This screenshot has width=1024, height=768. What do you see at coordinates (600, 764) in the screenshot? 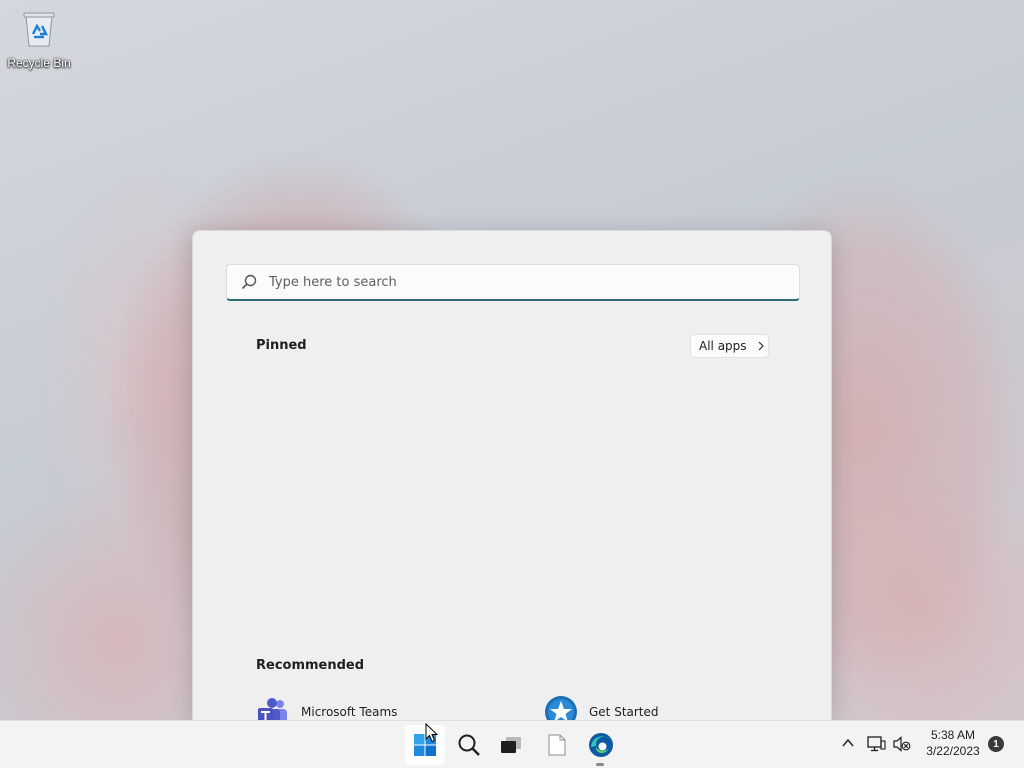
I see `edge-running-indicator` at bounding box center [600, 764].